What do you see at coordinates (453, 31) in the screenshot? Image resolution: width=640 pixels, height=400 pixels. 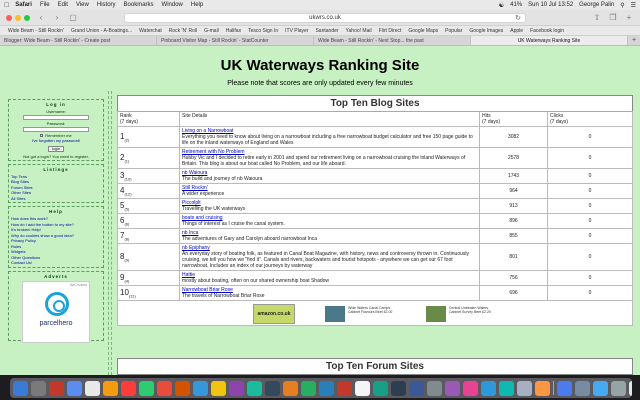 I see `favourite-item: Popular` at bounding box center [453, 31].